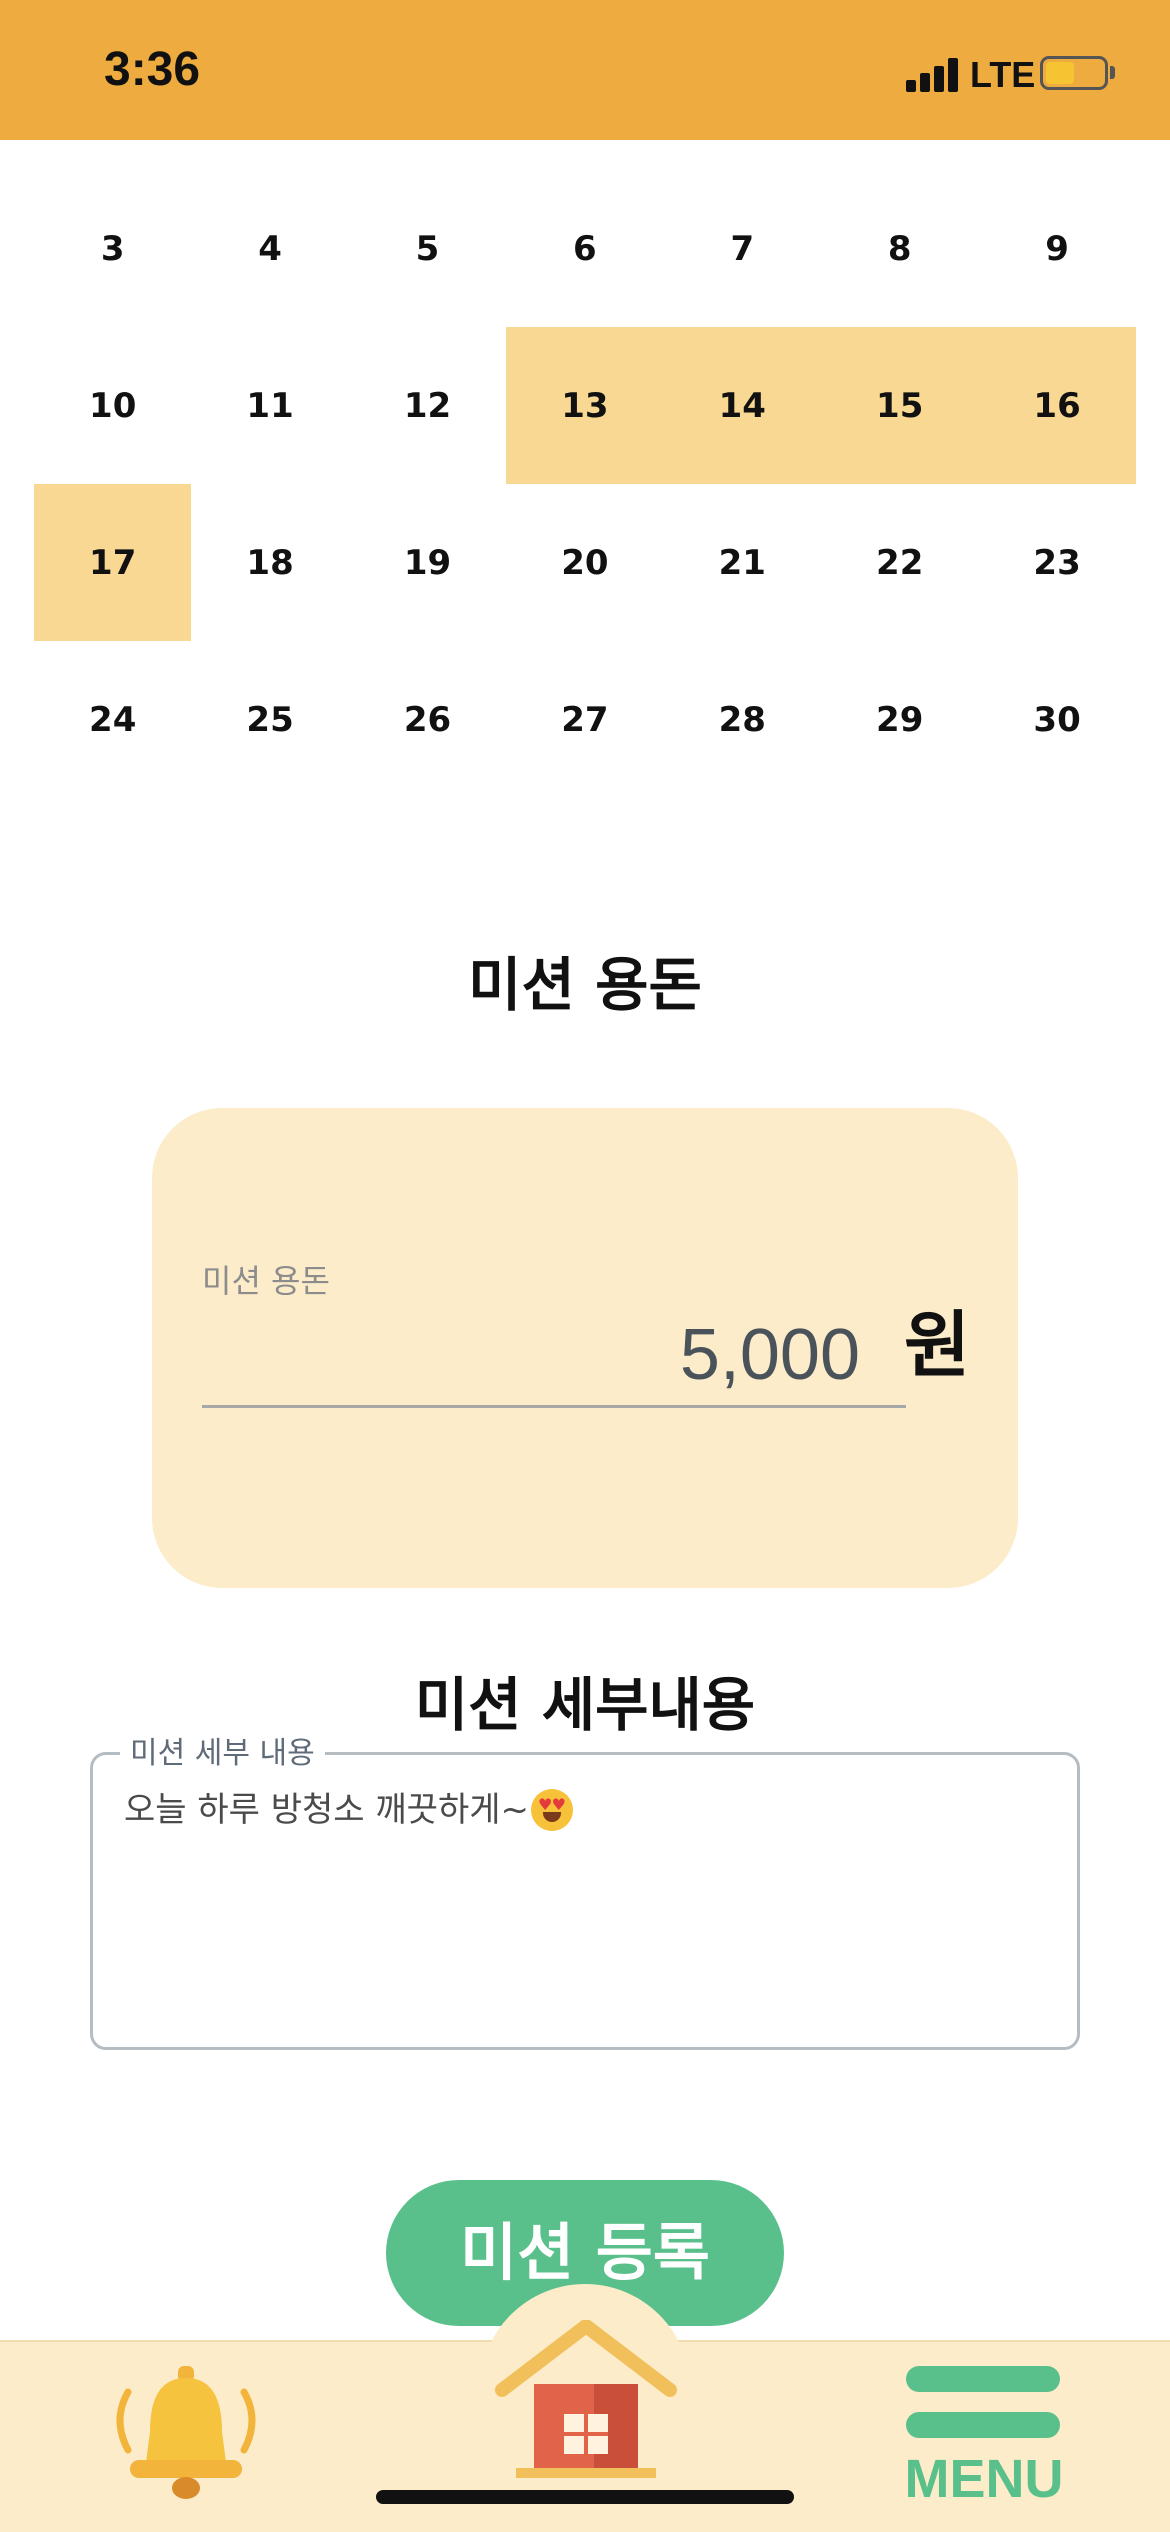 The image size is (1170, 2532). I want to click on calendar-day: 18, so click(269, 562).